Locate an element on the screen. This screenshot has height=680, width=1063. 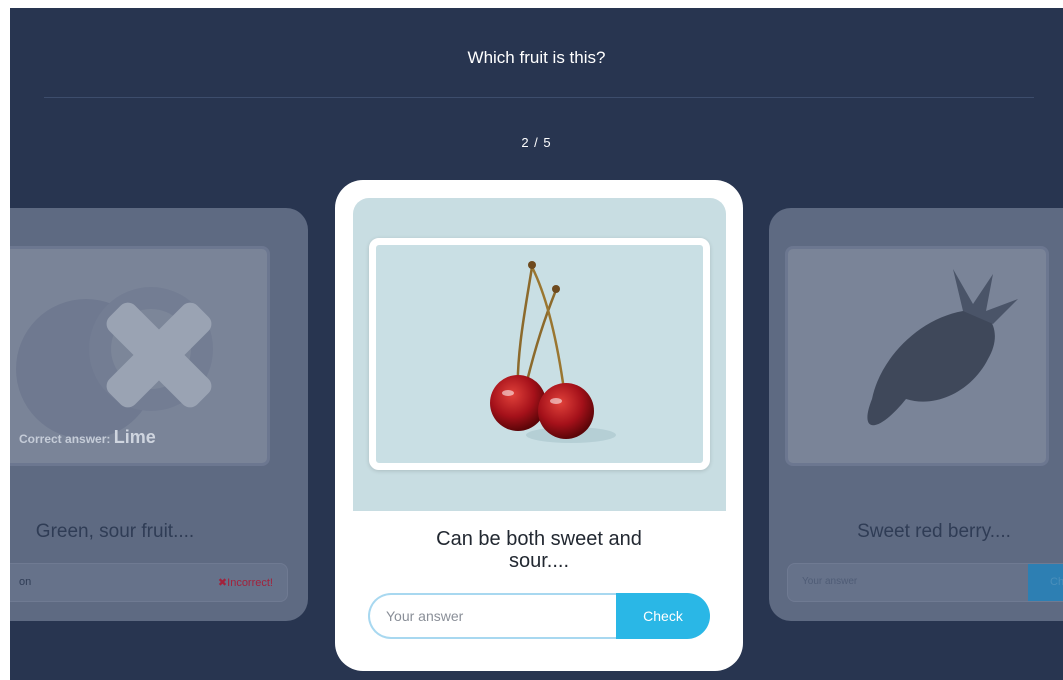
lime-image-frame: Correct answer: Lime is located at coordinates (140, 356).